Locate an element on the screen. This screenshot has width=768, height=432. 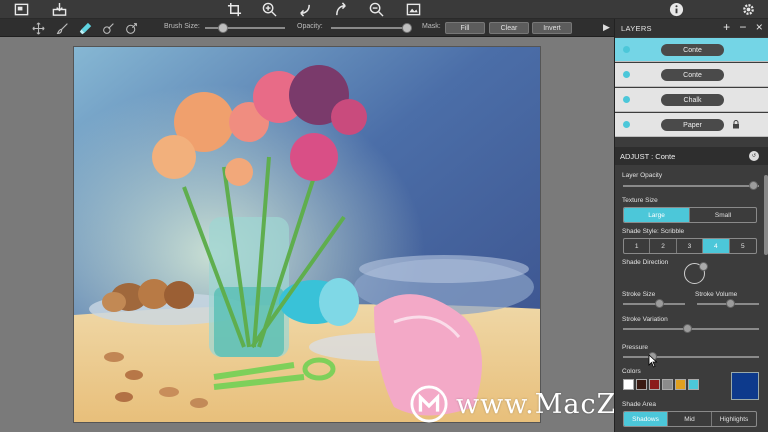
stroke-variation-slider is located at coordinates (691, 328).